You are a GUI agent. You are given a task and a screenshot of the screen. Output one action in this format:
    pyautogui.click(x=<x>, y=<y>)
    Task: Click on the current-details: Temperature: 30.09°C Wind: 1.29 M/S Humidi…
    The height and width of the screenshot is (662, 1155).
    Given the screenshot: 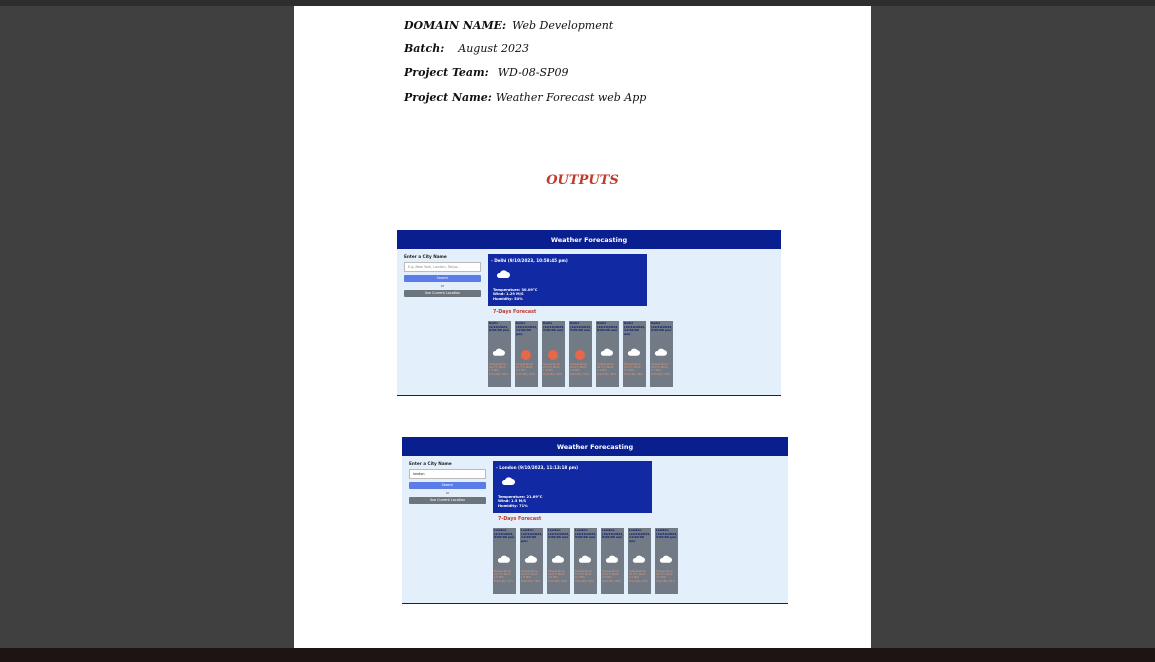 What is the action you would take?
    pyautogui.click(x=515, y=294)
    